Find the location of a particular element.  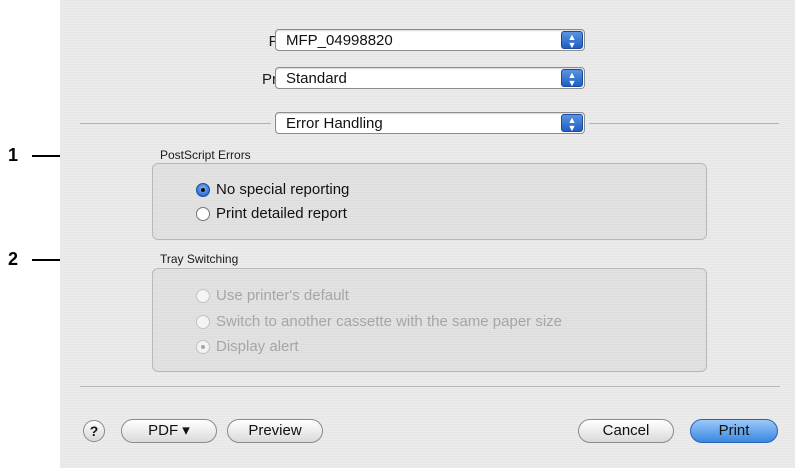

radio-use-printers-default: Use printer's default is located at coordinates (272, 295).